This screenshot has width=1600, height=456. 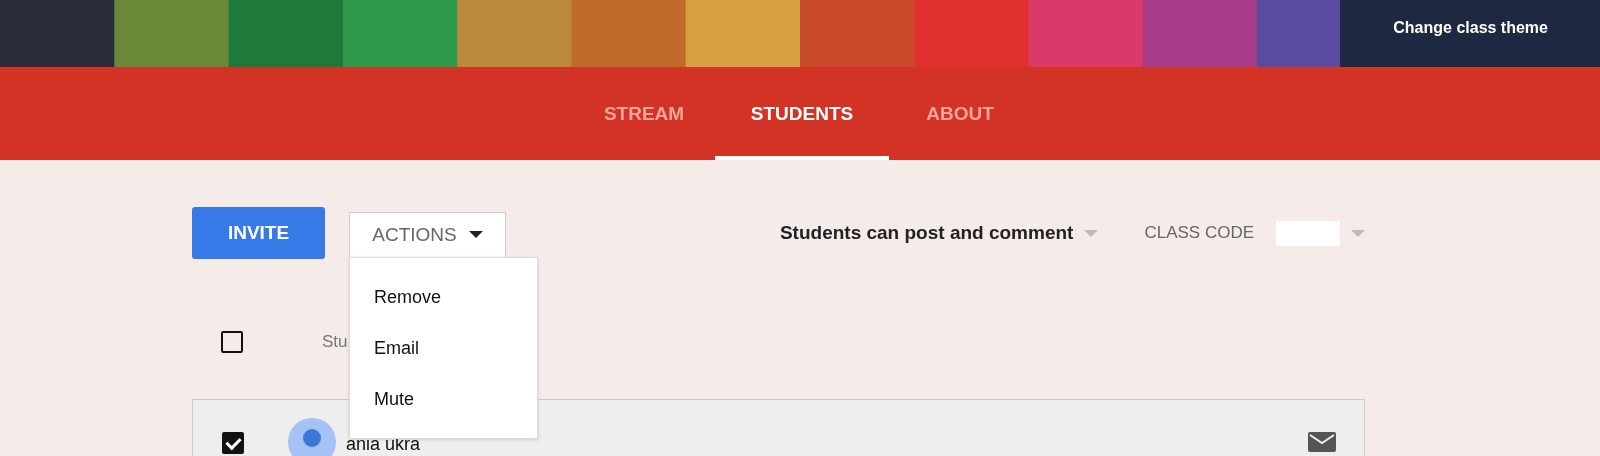 What do you see at coordinates (312, 437) in the screenshot?
I see `avatar-icon` at bounding box center [312, 437].